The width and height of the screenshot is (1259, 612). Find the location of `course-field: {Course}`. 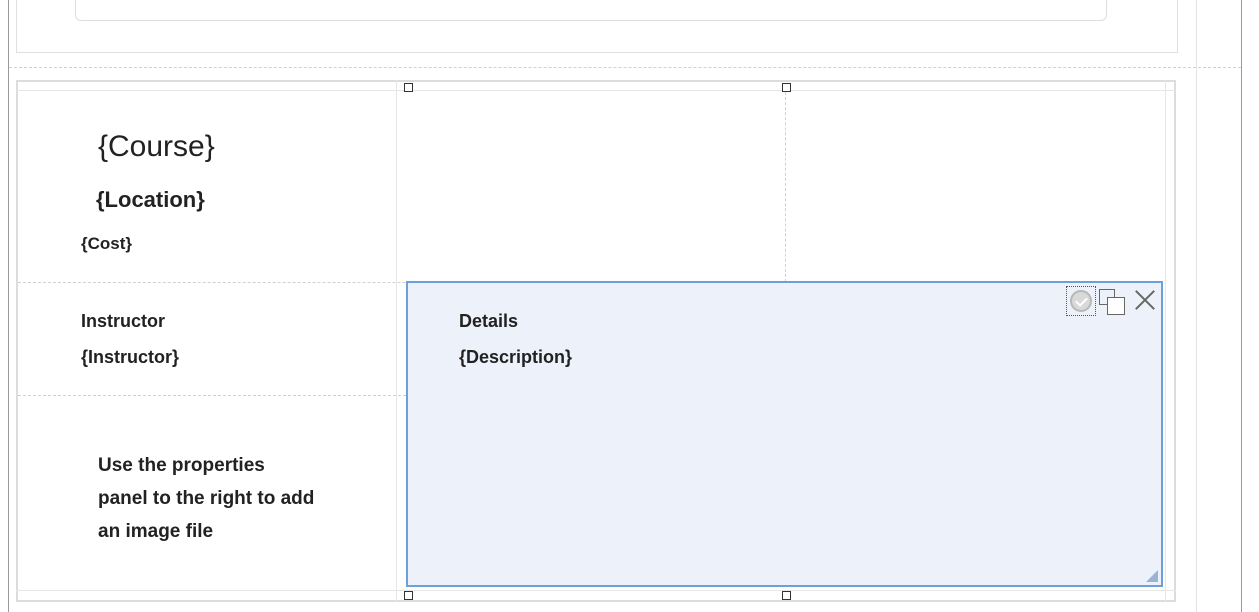

course-field: {Course} is located at coordinates (156, 147).